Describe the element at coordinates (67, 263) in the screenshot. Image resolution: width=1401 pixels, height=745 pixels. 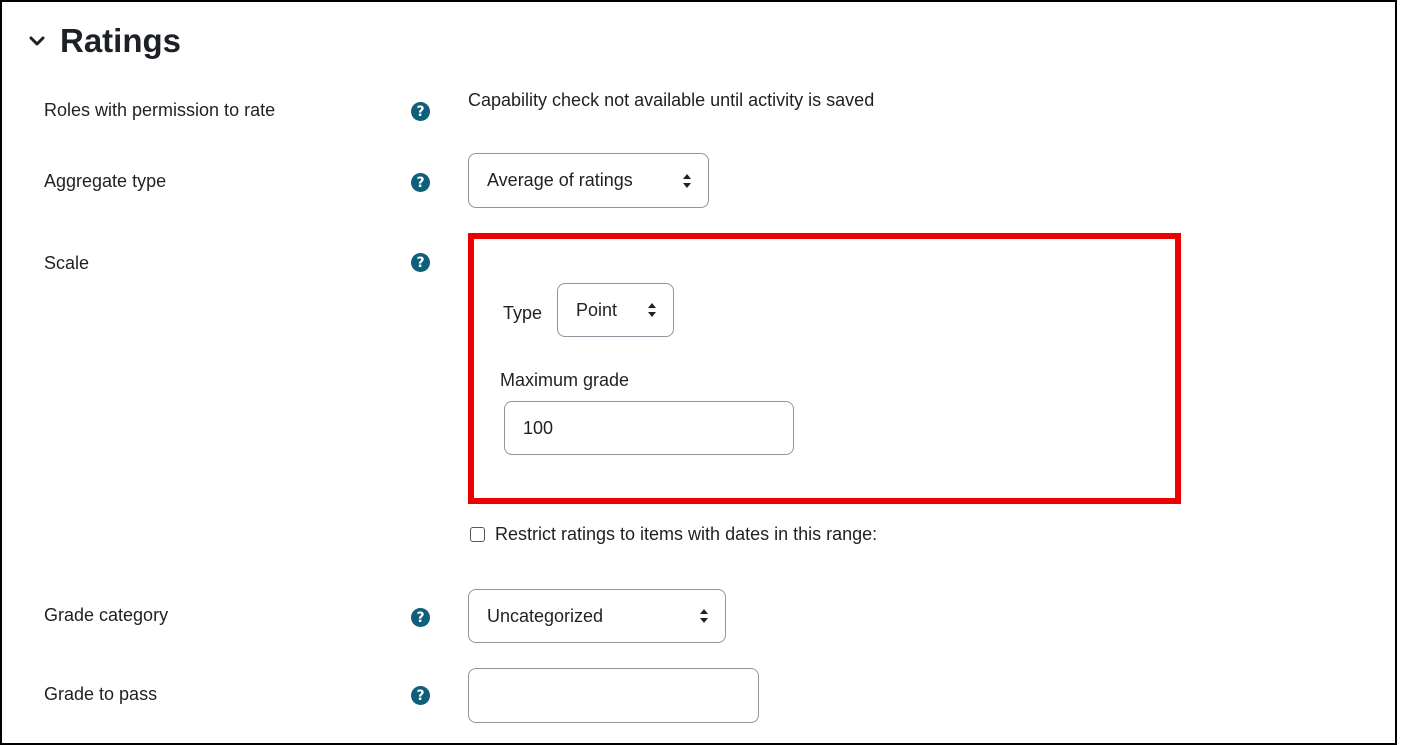
I see `scale-label: Scale` at that location.